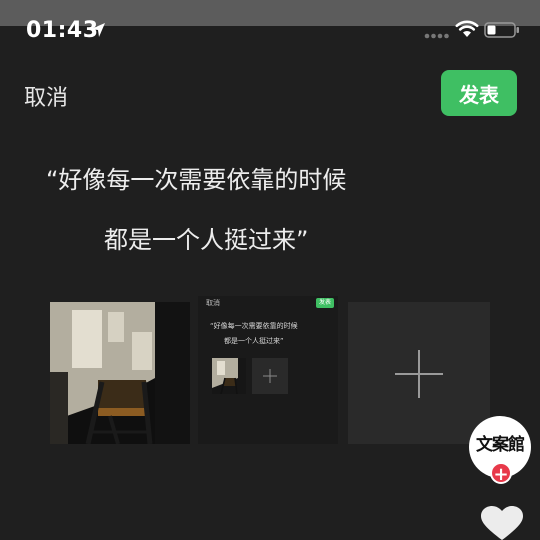  I want to click on post-text-line-1: “好像每一次需要依靠的时候, so click(196, 177).